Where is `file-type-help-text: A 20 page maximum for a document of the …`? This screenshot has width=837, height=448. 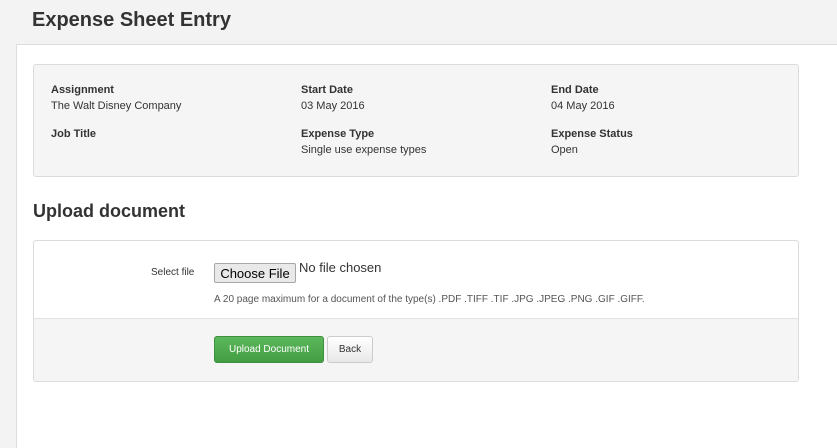
file-type-help-text: A 20 page maximum for a document of the … is located at coordinates (429, 299).